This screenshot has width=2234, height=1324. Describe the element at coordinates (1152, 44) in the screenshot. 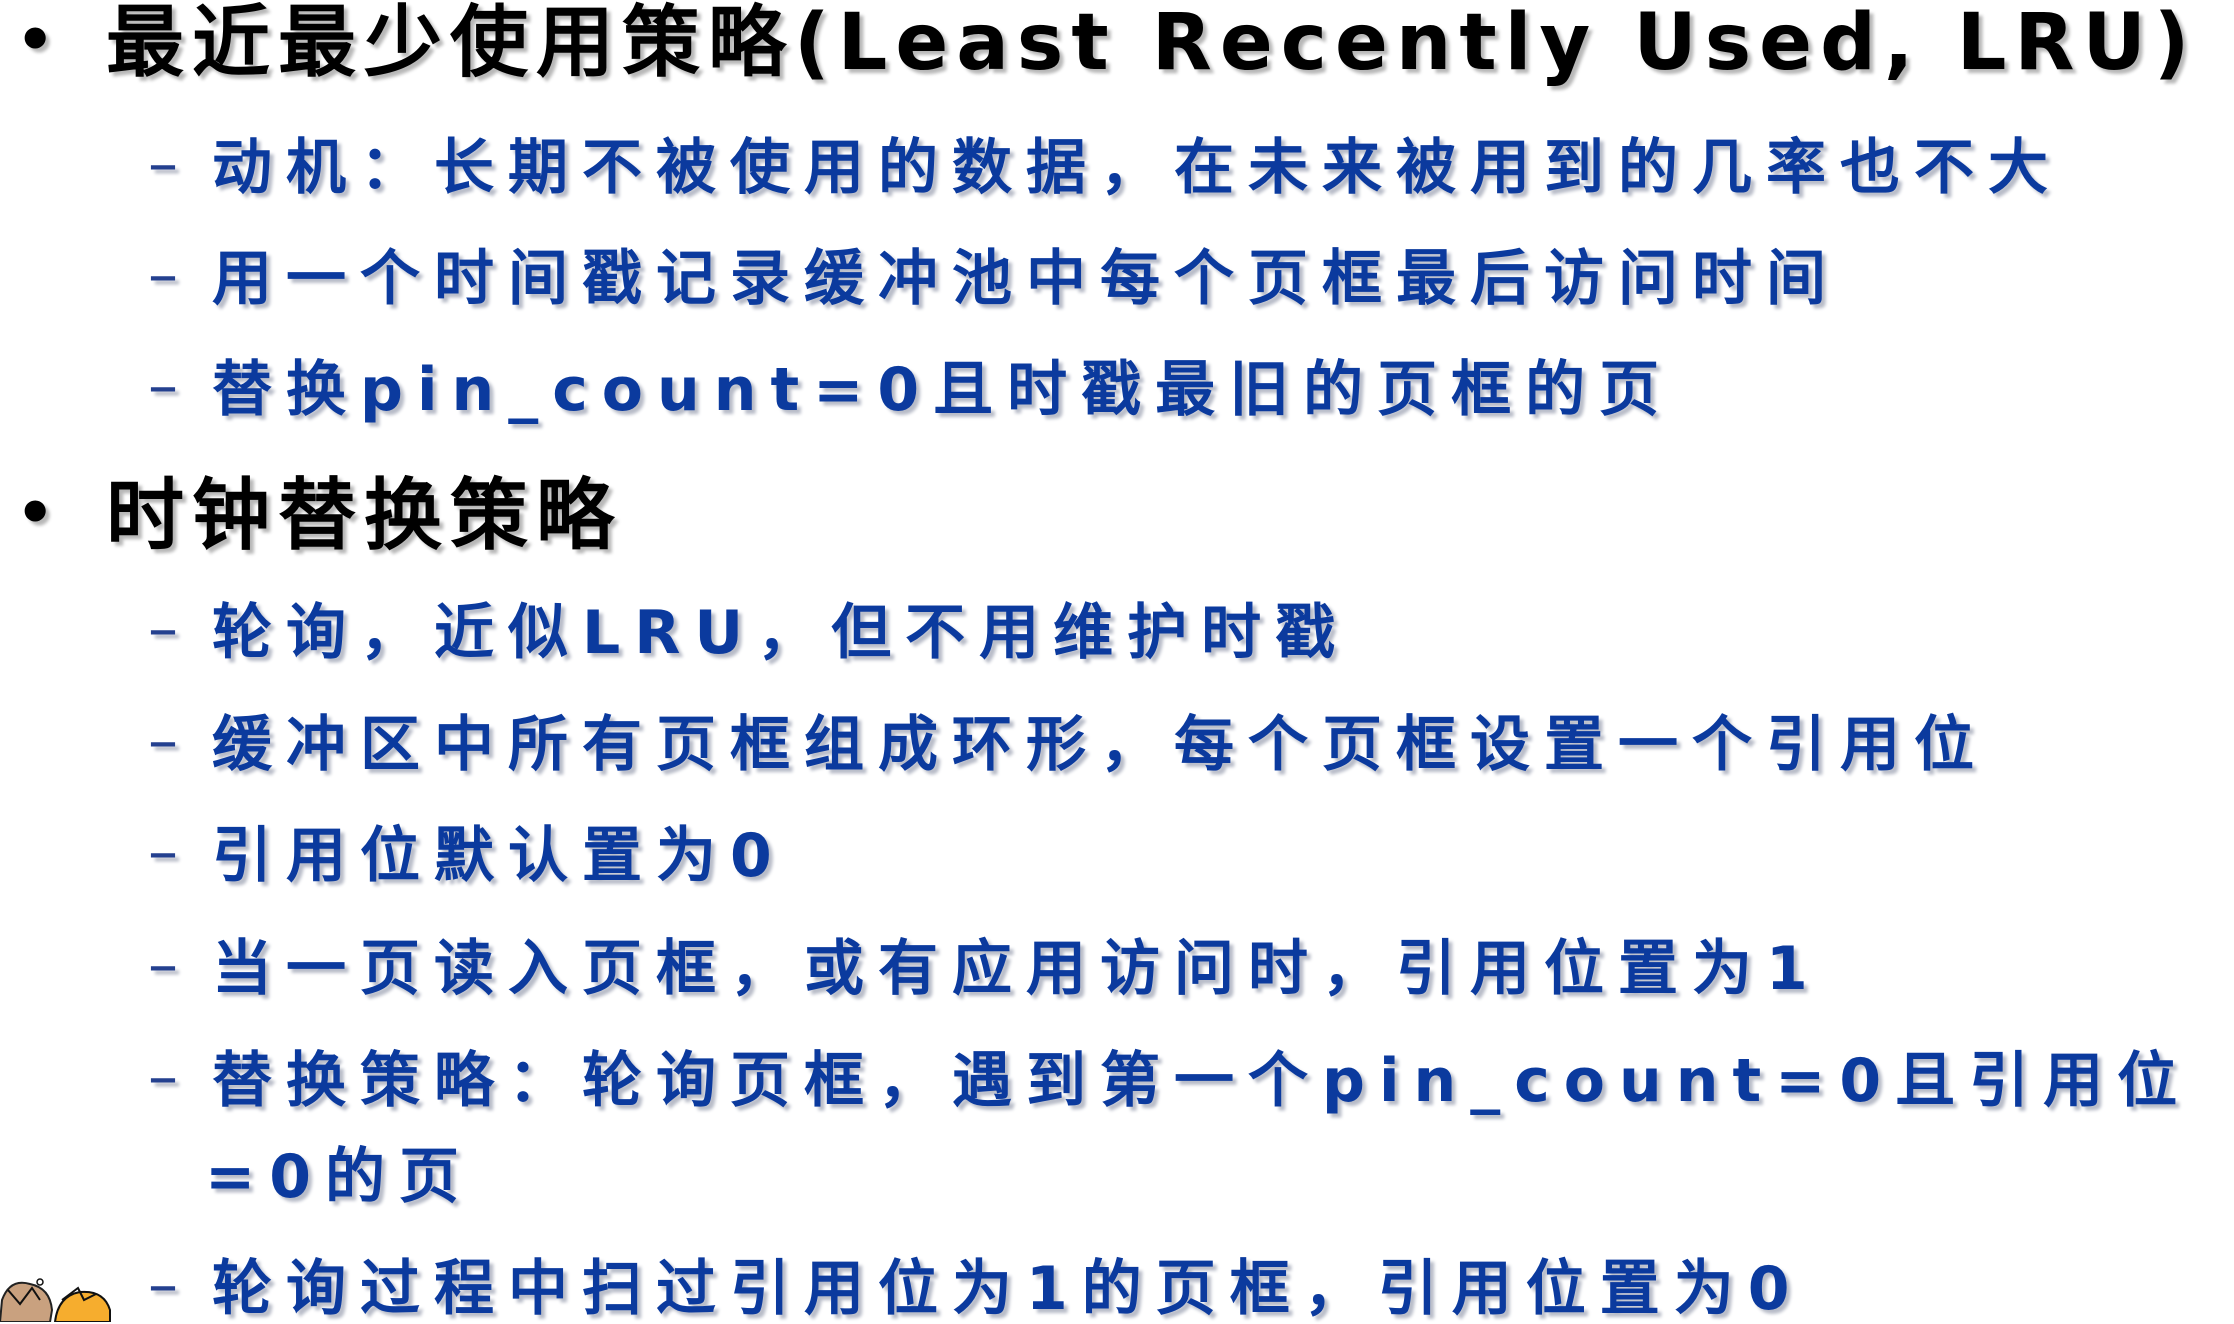

I see `heading-text: 最近最少使用策略(Least Recently Used, LRU)` at that location.